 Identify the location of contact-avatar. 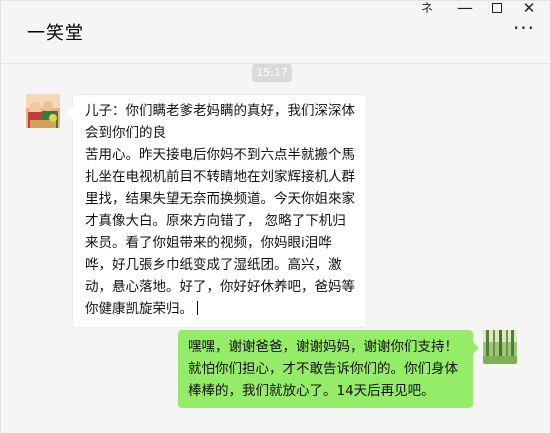
(43, 111).